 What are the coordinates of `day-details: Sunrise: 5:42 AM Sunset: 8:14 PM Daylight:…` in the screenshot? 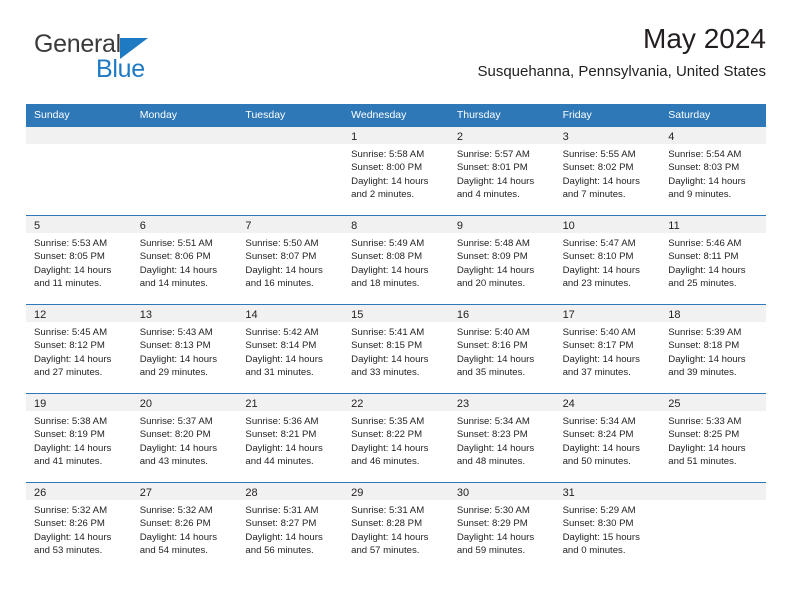 It's located at (290, 350).